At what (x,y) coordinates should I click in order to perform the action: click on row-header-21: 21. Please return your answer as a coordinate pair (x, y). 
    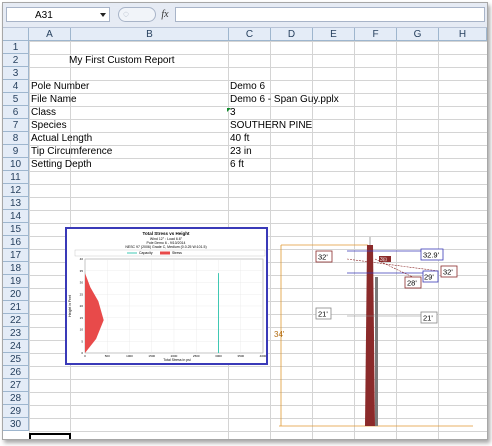
    Looking at the image, I should click on (16, 307).